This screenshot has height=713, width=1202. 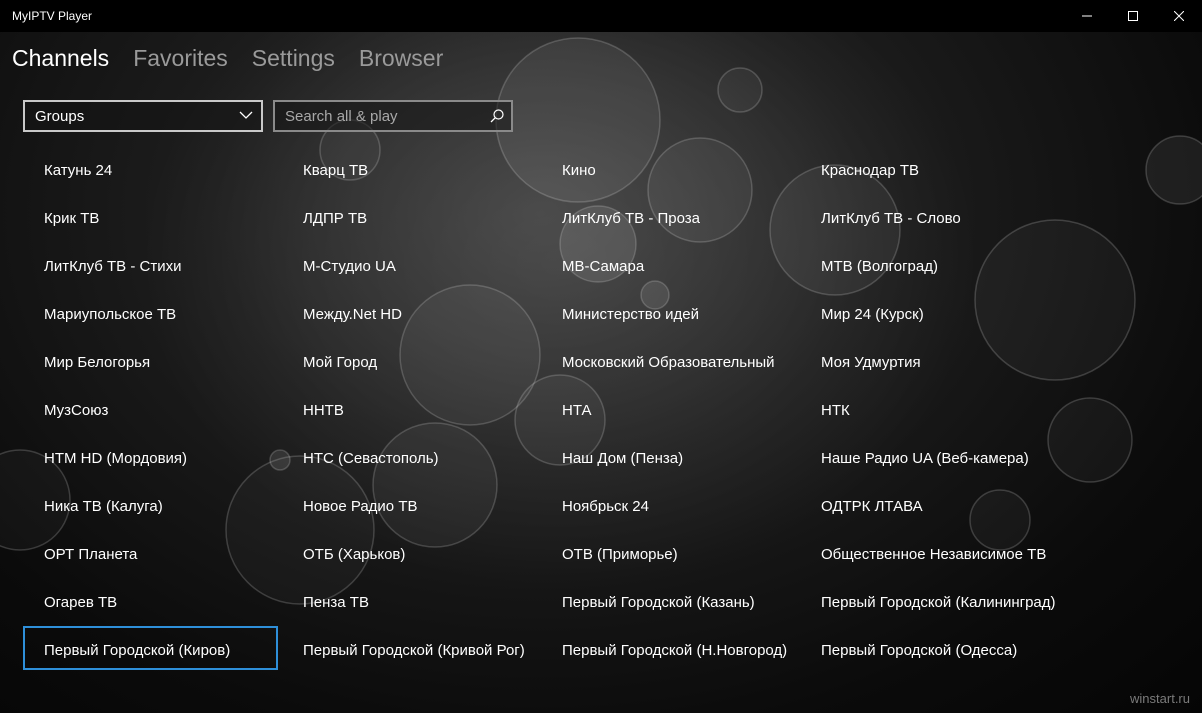 I want to click on minimize-icon, so click(x=1087, y=16).